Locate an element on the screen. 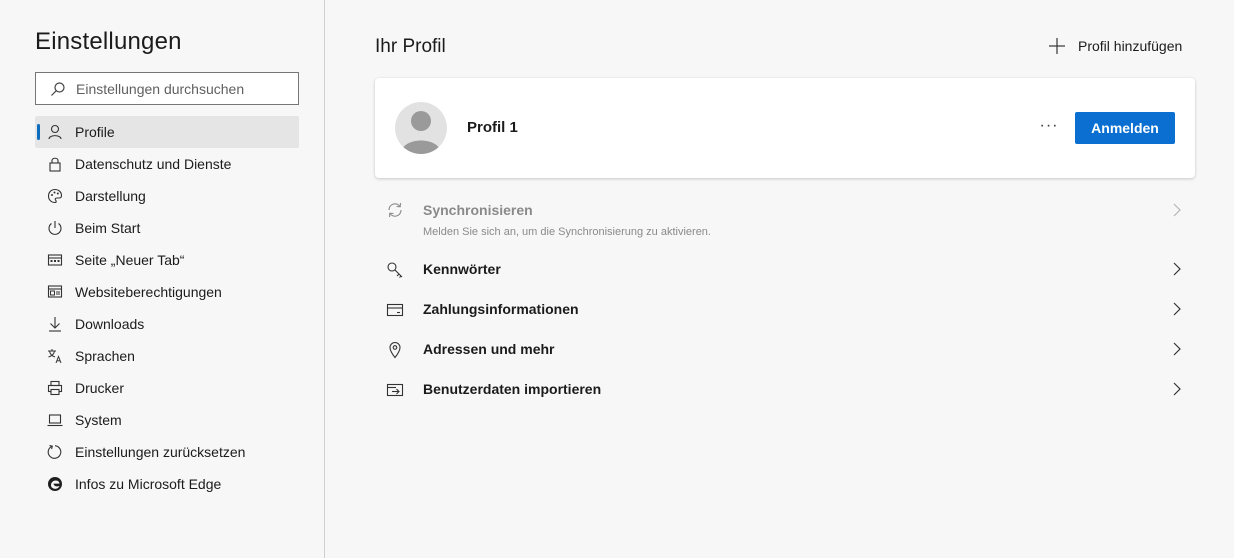 The image size is (1234, 558). sidebar-item-appearance: Darstellung is located at coordinates (167, 196).